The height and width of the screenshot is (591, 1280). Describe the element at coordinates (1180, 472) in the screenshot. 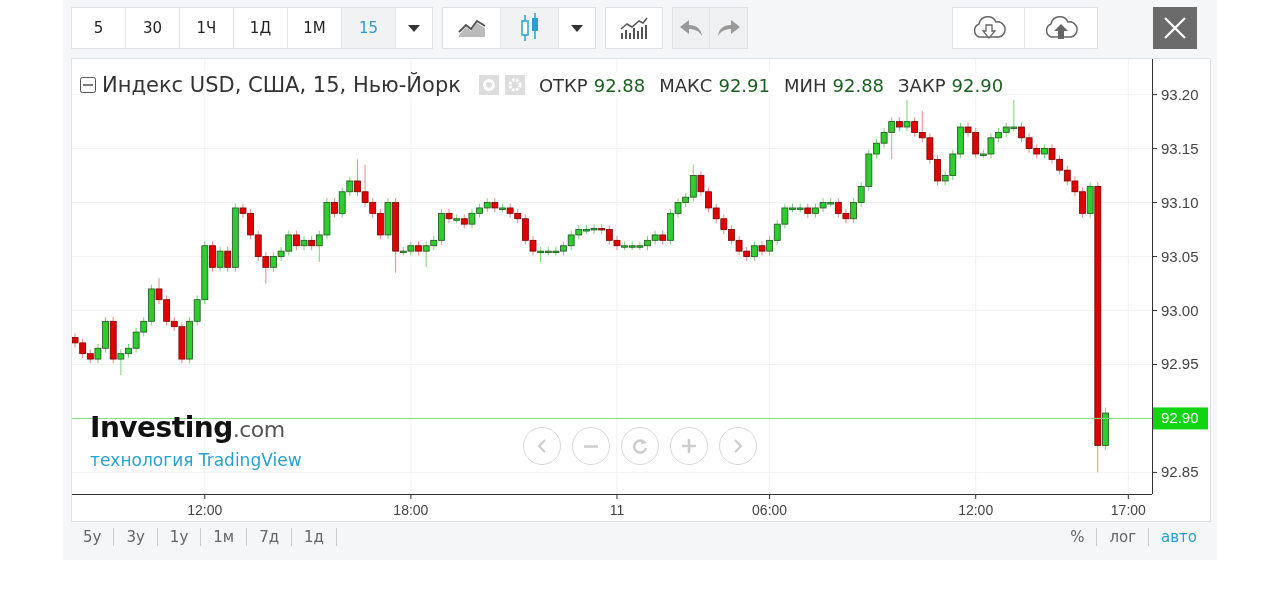

I see `price-axis-label: 92.85` at that location.